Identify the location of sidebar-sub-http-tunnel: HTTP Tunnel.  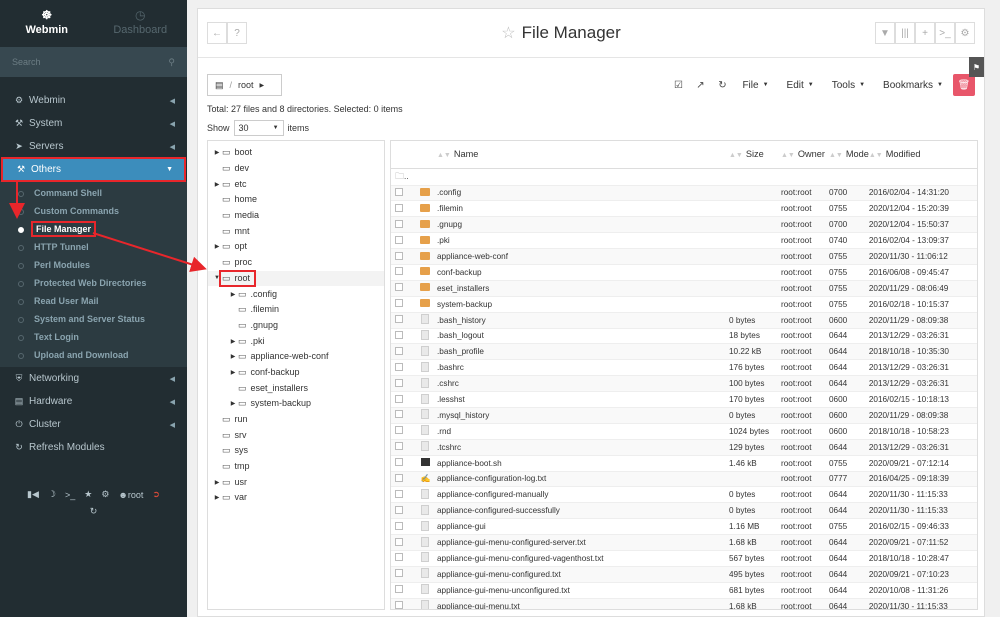
(93, 247).